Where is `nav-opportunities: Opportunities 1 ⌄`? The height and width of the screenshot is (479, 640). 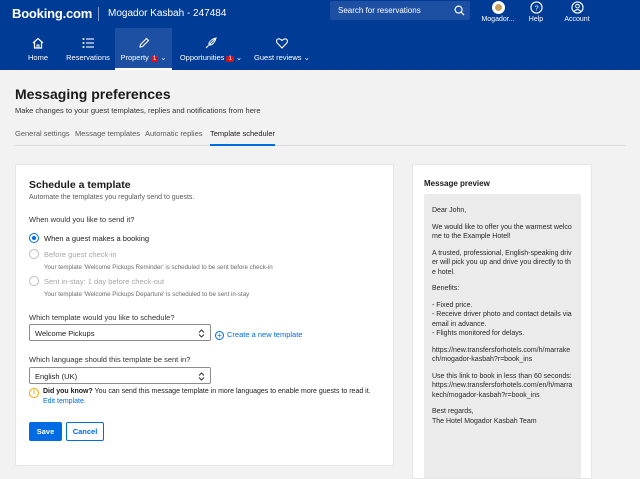
nav-opportunities: Opportunities 1 ⌄ is located at coordinates (211, 49).